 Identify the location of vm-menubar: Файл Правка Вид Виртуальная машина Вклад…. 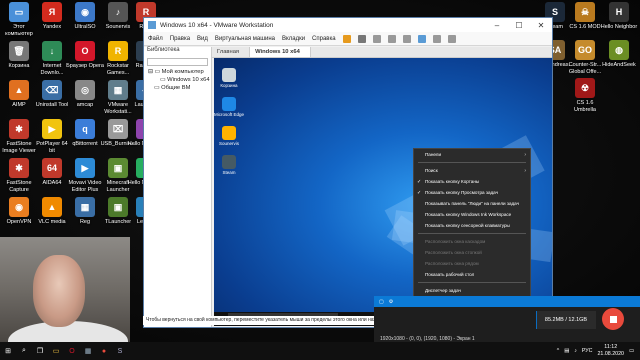
(348, 39).